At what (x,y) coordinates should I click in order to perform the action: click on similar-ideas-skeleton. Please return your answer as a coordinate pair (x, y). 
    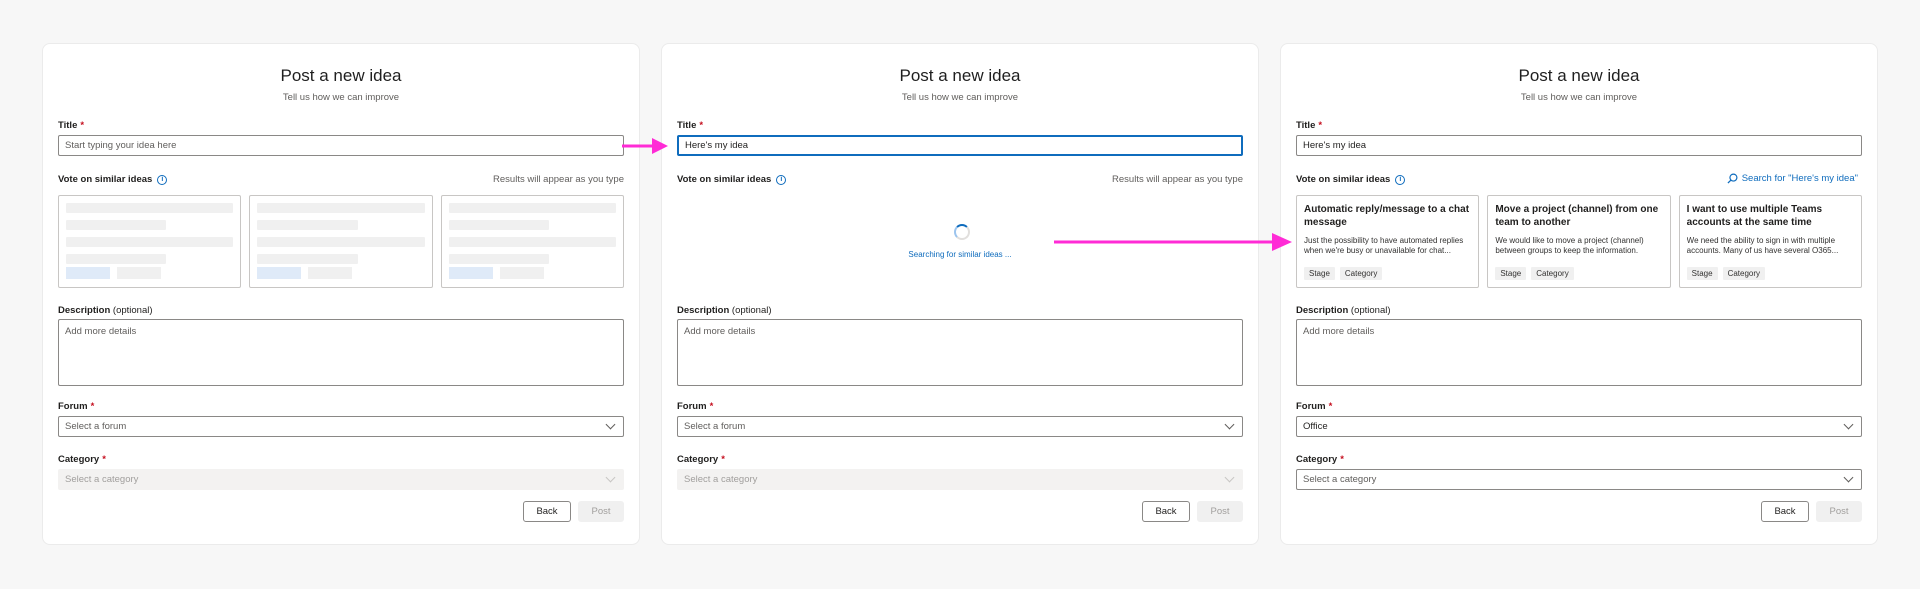
    Looking at the image, I should click on (341, 241).